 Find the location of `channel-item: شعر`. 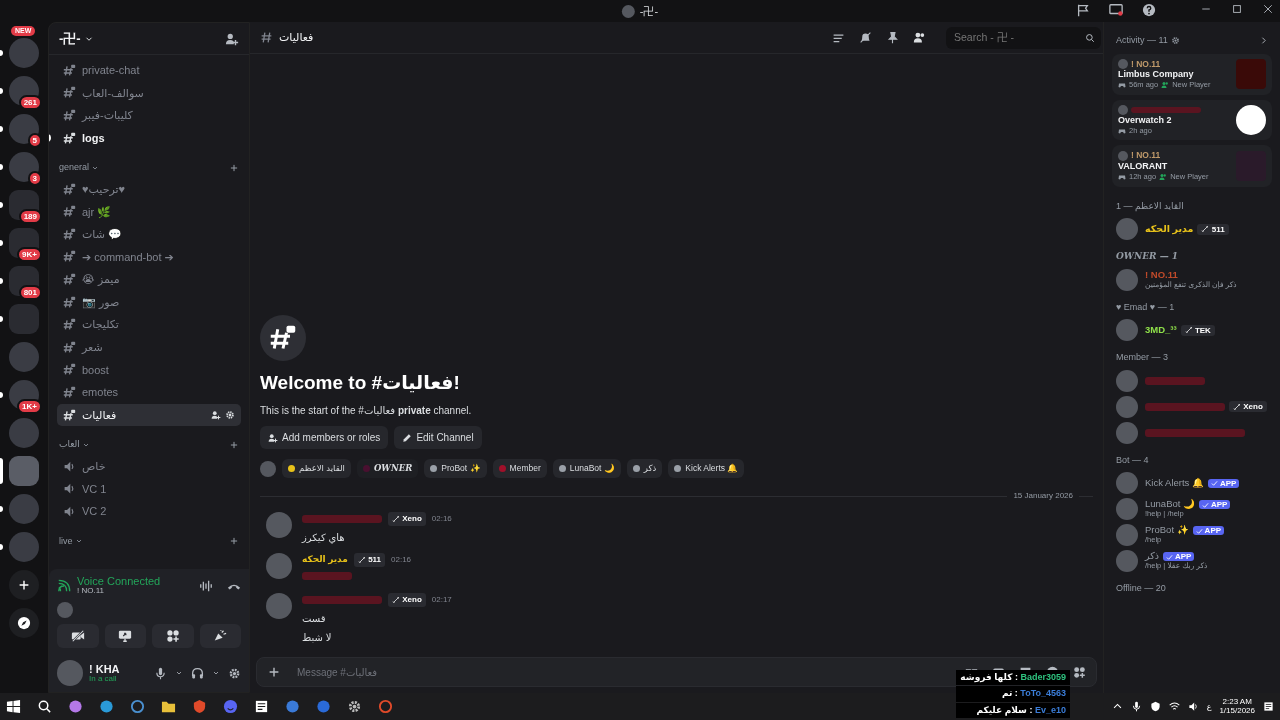

channel-item: شعر is located at coordinates (149, 347).